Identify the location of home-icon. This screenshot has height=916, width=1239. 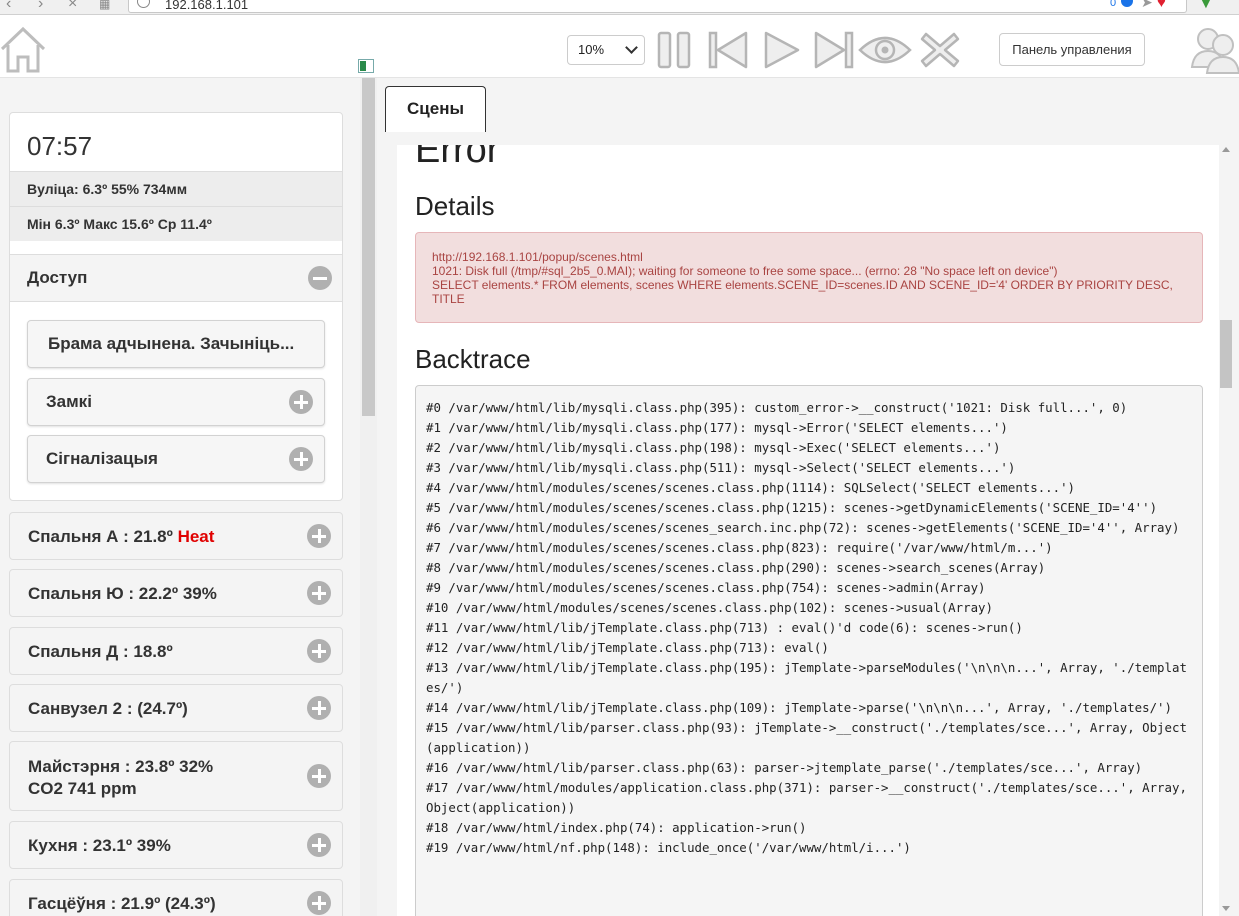
(23, 49).